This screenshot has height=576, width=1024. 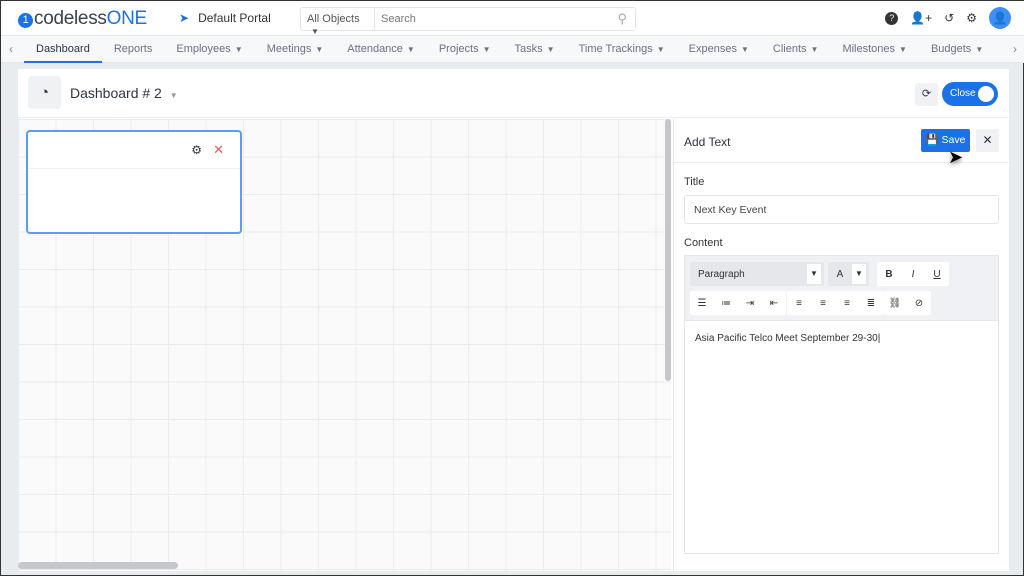 I want to click on unlink-icon: ⊘, so click(x=919, y=303).